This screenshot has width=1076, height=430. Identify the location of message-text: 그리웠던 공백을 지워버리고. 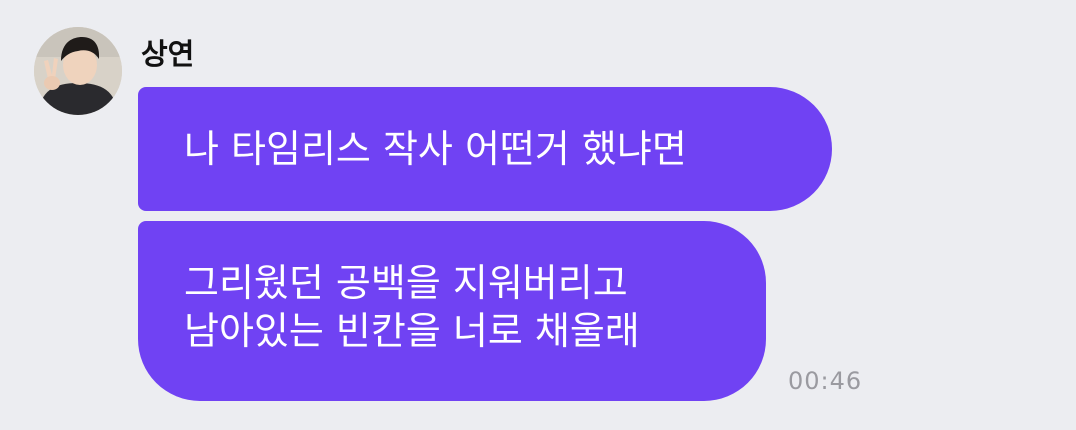
(406, 283).